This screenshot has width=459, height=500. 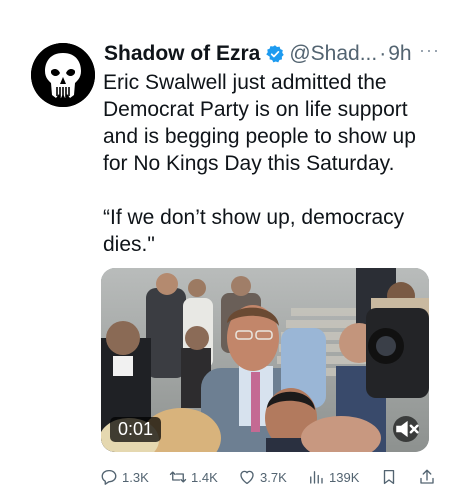 What do you see at coordinates (109, 477) in the screenshot?
I see `reply-icon` at bounding box center [109, 477].